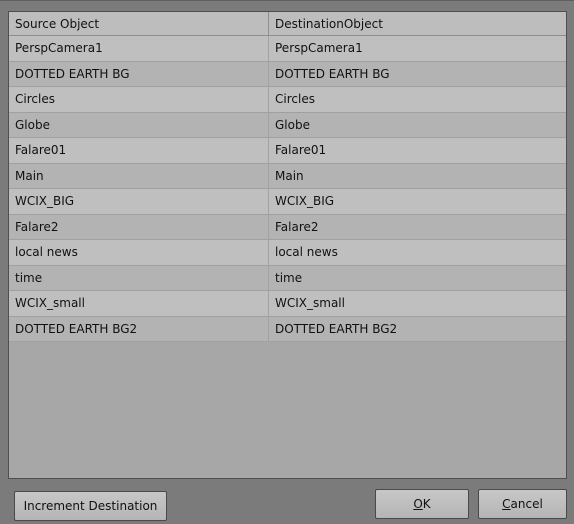 This screenshot has width=574, height=524. I want to click on ok-label-rest: K, so click(426, 504).